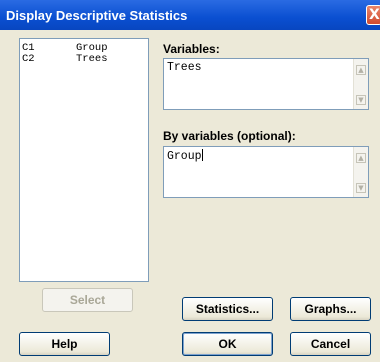 The height and width of the screenshot is (362, 380). Describe the element at coordinates (64, 344) in the screenshot. I see `help-button: Help` at that location.